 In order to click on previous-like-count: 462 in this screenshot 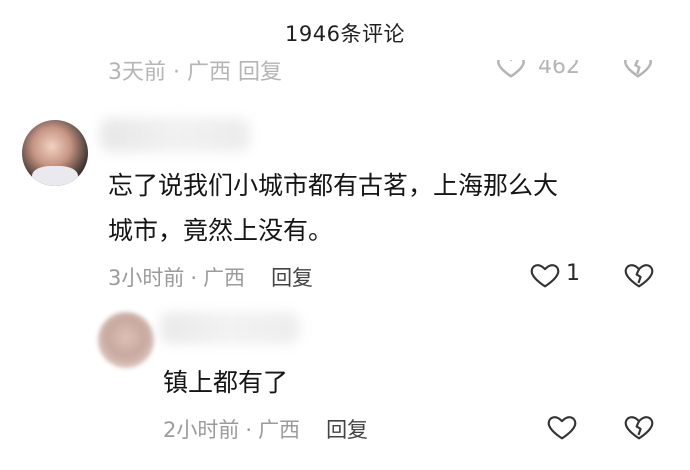, I will do `click(559, 69)`.